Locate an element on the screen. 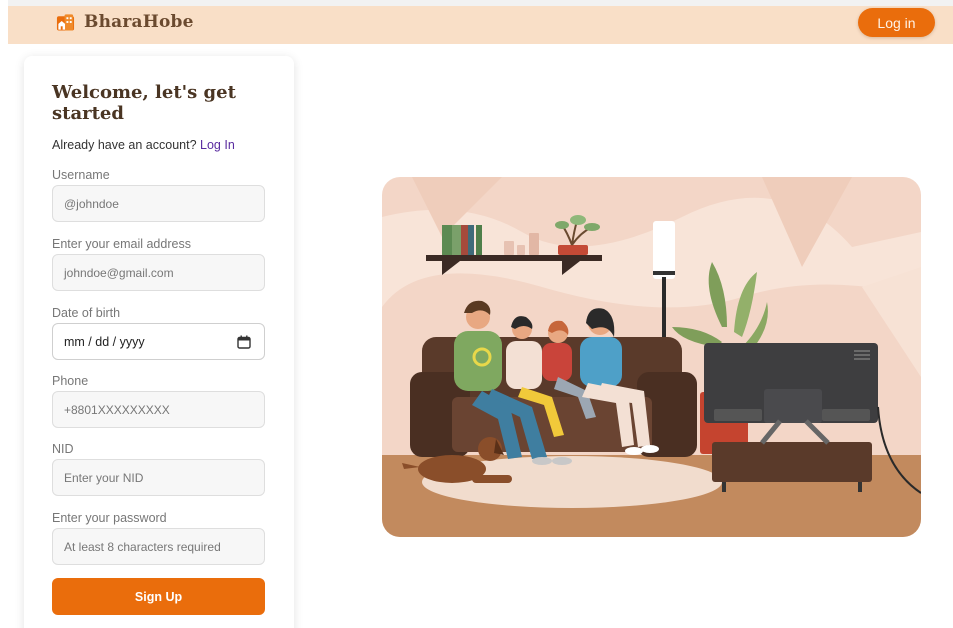 This screenshot has height=628, width=953. username-input: @johndoe is located at coordinates (158, 203).